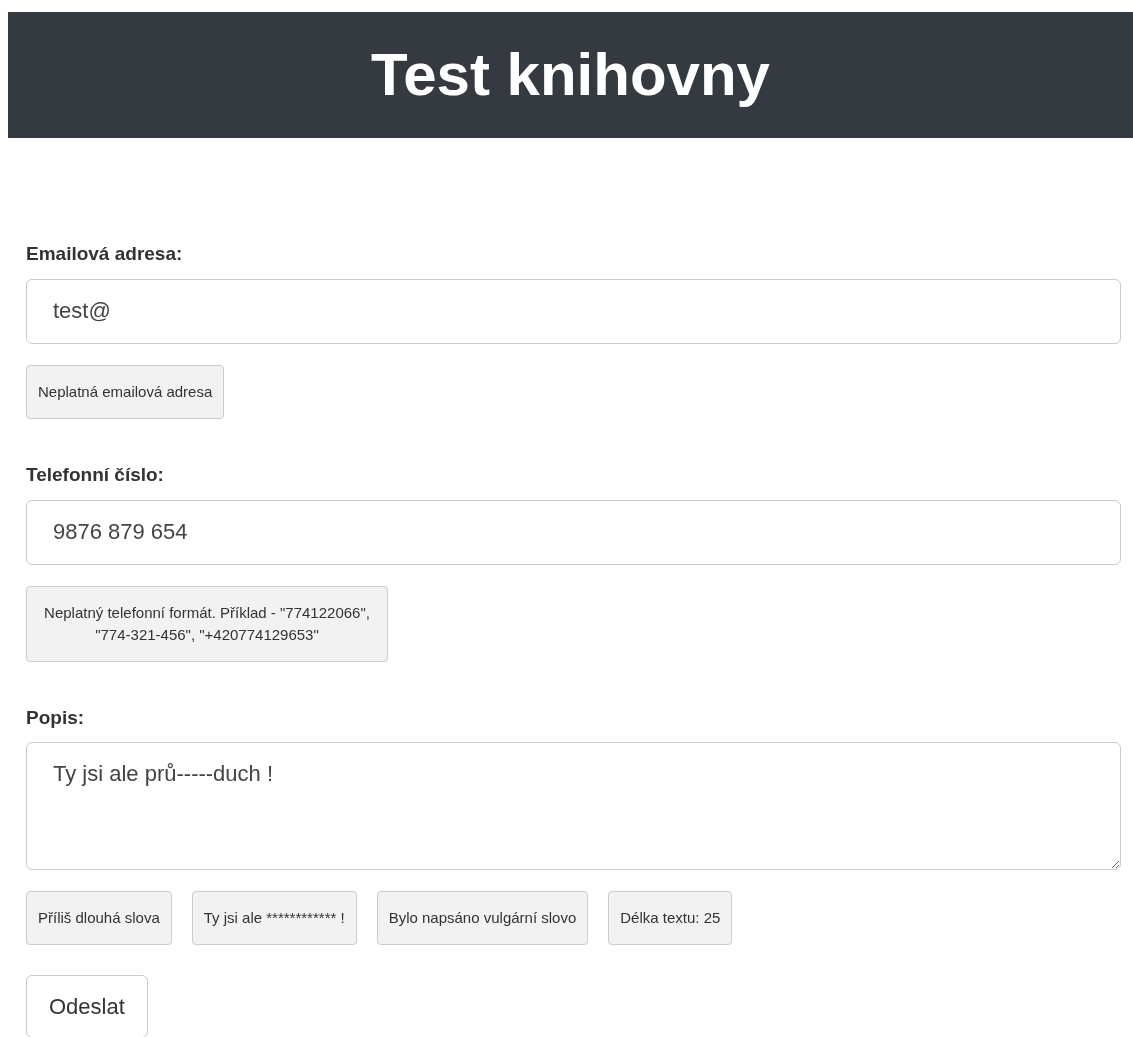 The image size is (1133, 1037). Describe the element at coordinates (482, 918) in the screenshot. I see `validation-message: Bylo napsáno vulgární slovo` at that location.